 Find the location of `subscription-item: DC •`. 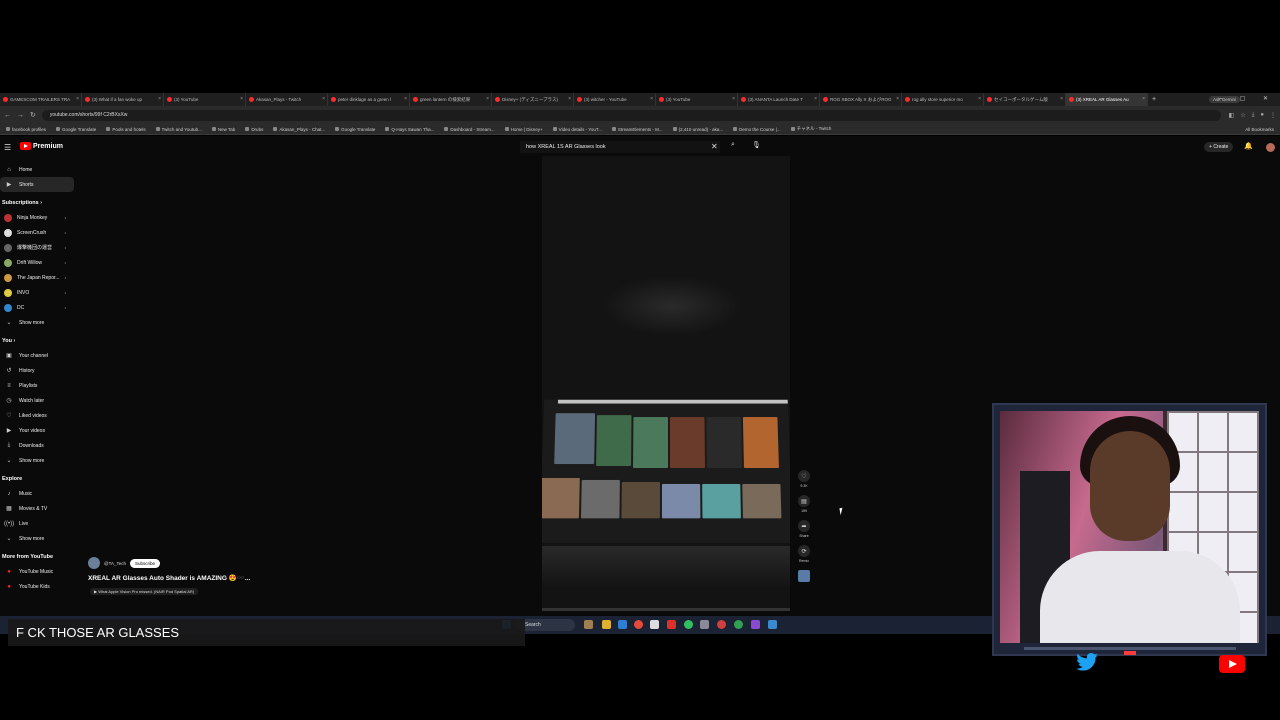

subscription-item: DC • is located at coordinates (40, 307).